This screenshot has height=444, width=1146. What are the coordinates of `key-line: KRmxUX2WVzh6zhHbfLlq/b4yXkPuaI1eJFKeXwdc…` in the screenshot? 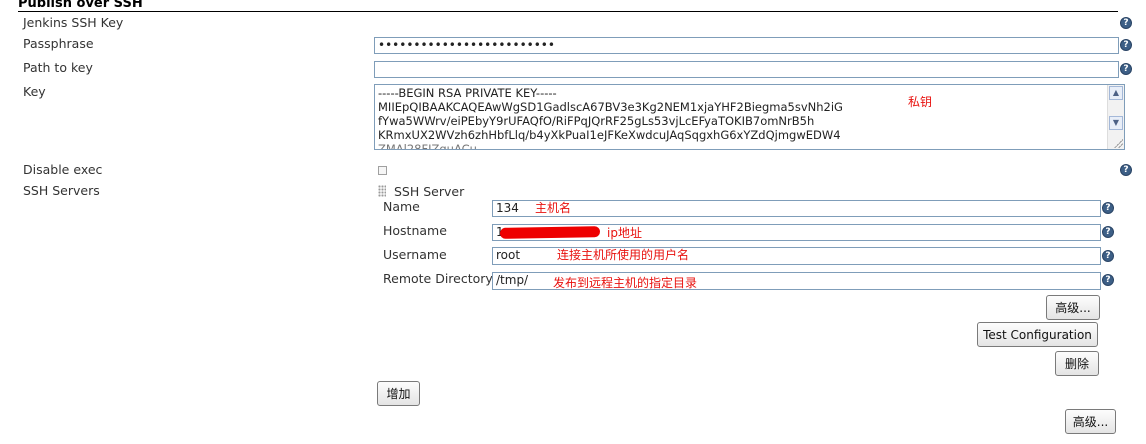 It's located at (609, 135).